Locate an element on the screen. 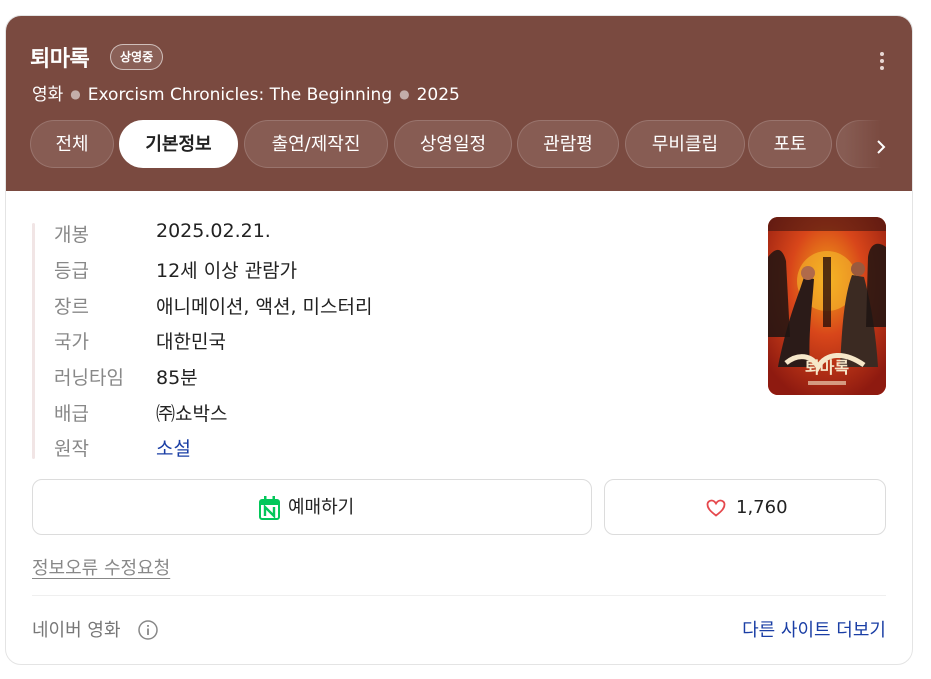 The width and height of the screenshot is (931, 679). tab-basic-info: 기본정보 is located at coordinates (178, 144).